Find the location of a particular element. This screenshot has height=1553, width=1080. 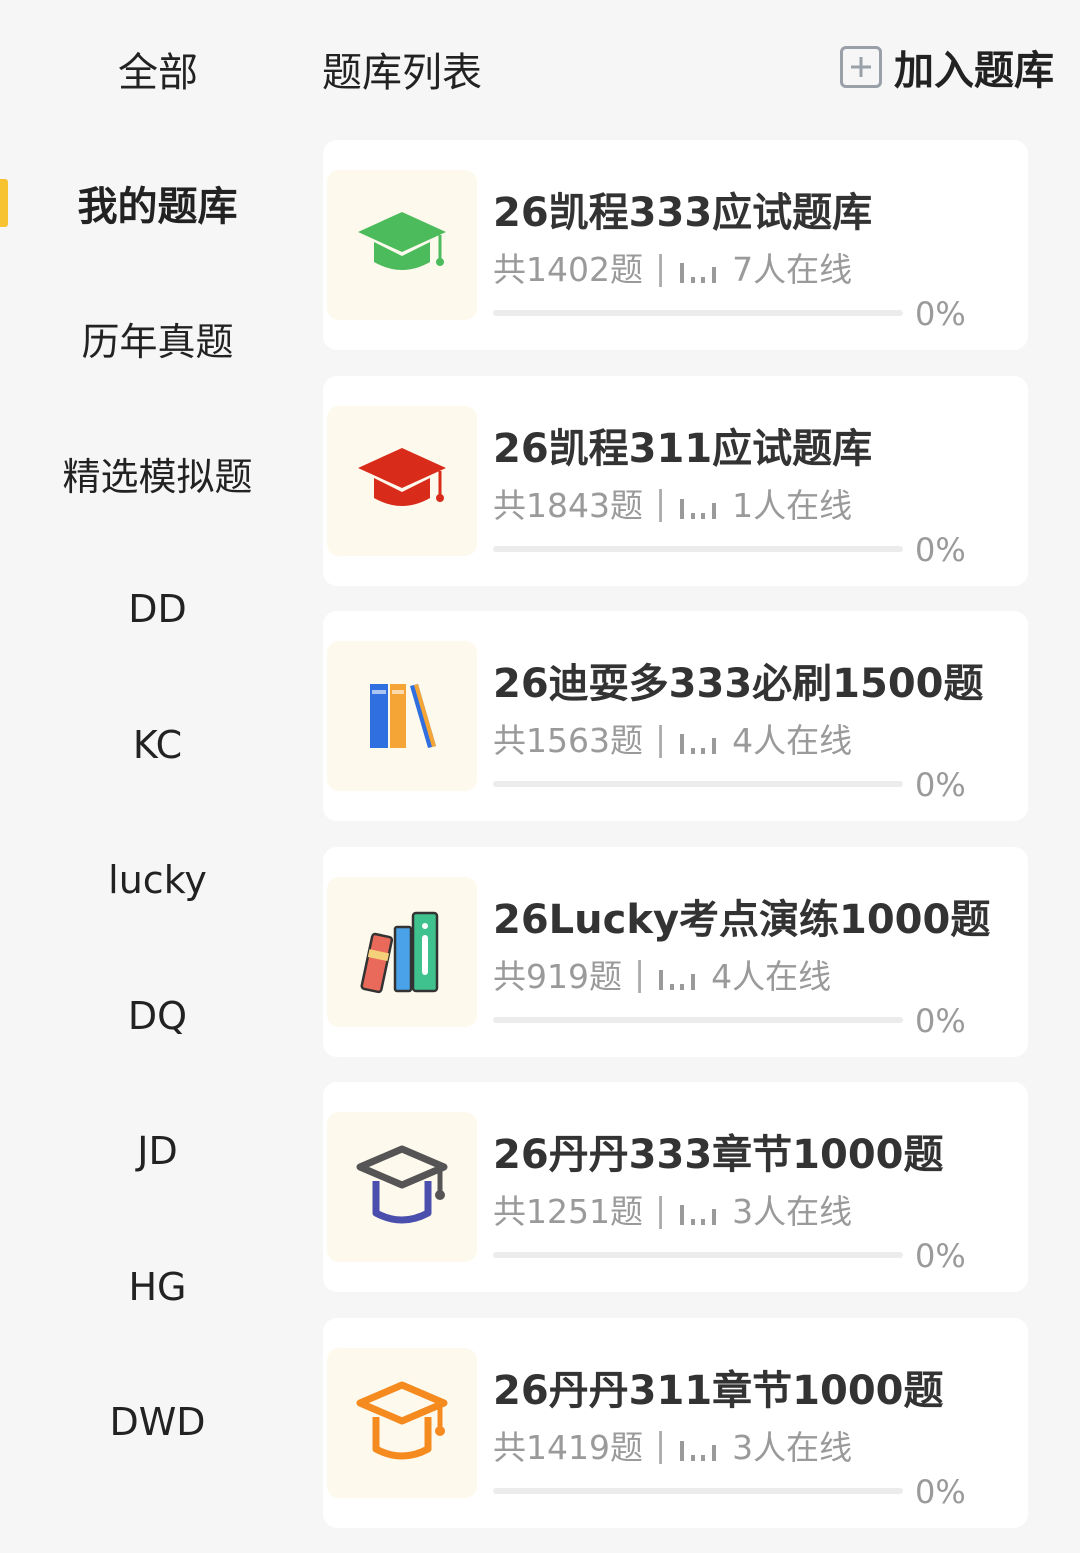

page-title: 题库列表 is located at coordinates (402, 73).